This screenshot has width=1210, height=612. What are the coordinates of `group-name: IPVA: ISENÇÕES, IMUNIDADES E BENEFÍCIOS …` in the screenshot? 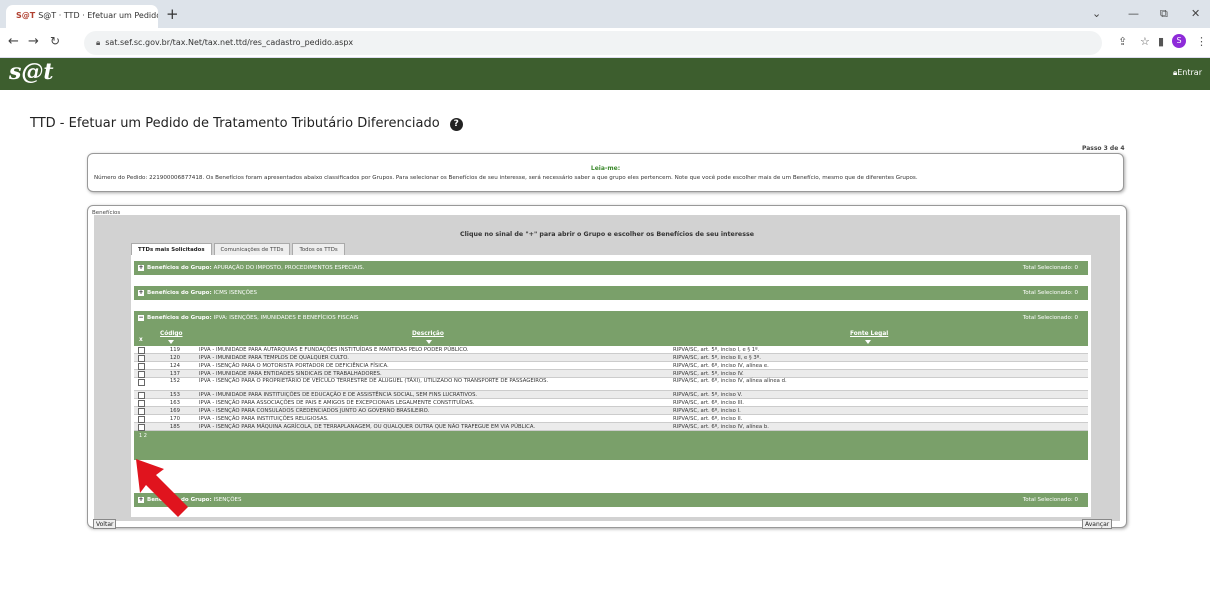 It's located at (286, 318).